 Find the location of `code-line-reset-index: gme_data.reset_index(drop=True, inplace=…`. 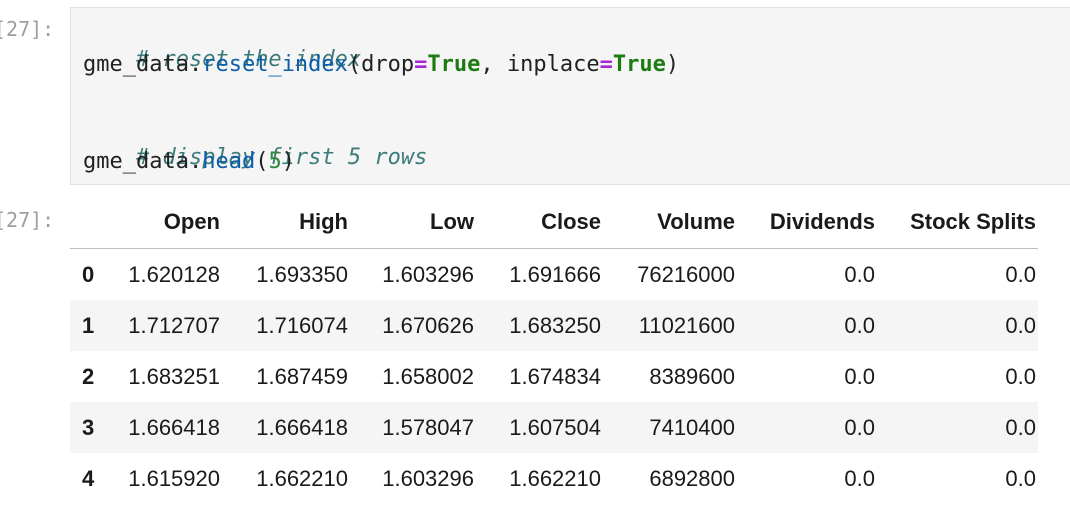

code-line-reset-index: gme_data.reset_index(drop=True, inplace=… is located at coordinates (381, 65).